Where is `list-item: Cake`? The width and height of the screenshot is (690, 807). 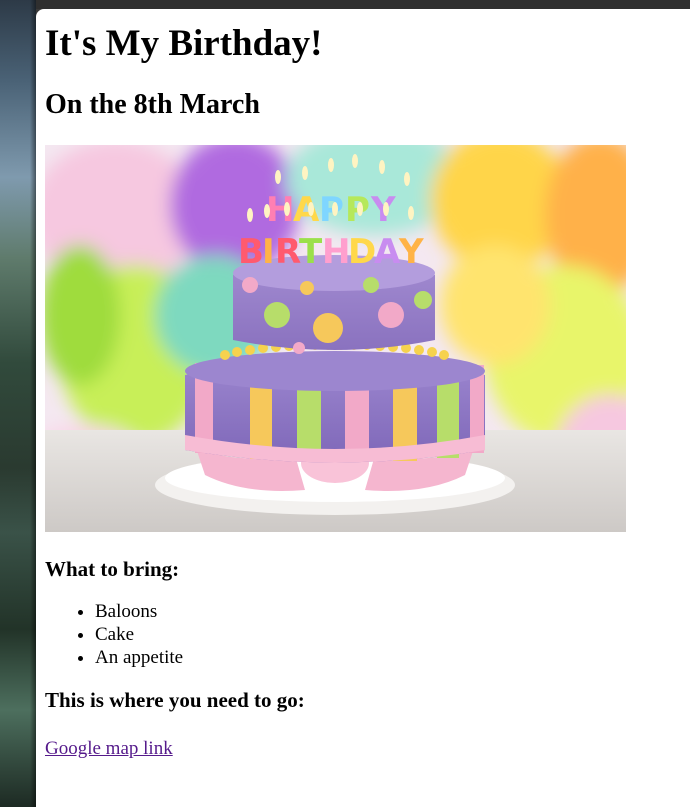
list-item: Cake is located at coordinates (392, 634).